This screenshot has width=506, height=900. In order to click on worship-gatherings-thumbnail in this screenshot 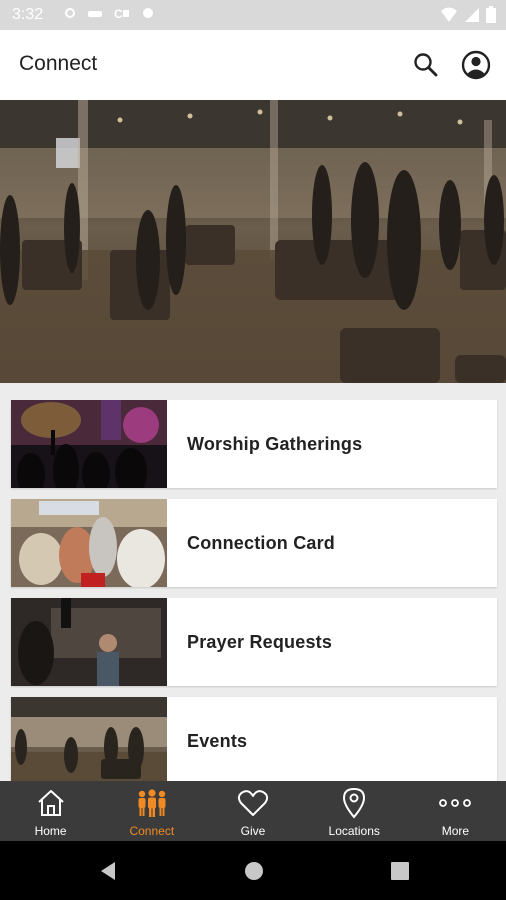, I will do `click(89, 444)`.